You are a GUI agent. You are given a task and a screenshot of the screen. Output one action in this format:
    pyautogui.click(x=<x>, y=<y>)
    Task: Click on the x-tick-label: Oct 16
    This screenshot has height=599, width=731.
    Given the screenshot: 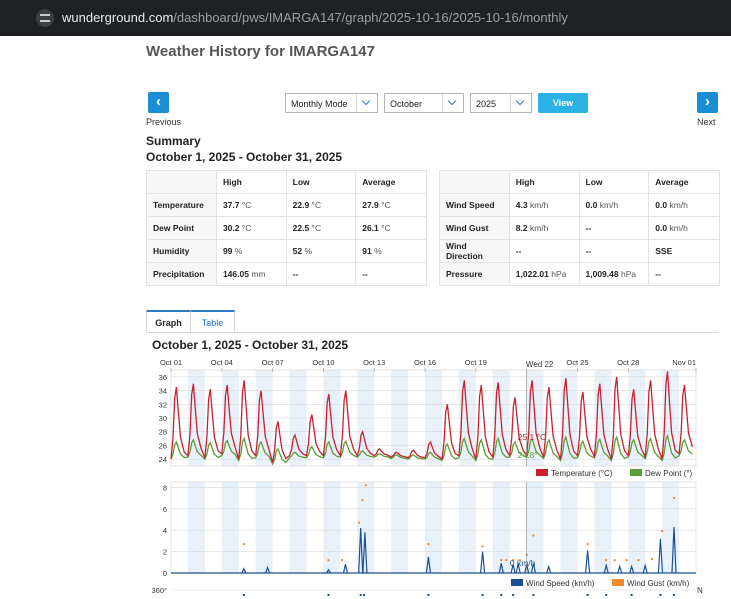 What is the action you would take?
    pyautogui.click(x=425, y=362)
    